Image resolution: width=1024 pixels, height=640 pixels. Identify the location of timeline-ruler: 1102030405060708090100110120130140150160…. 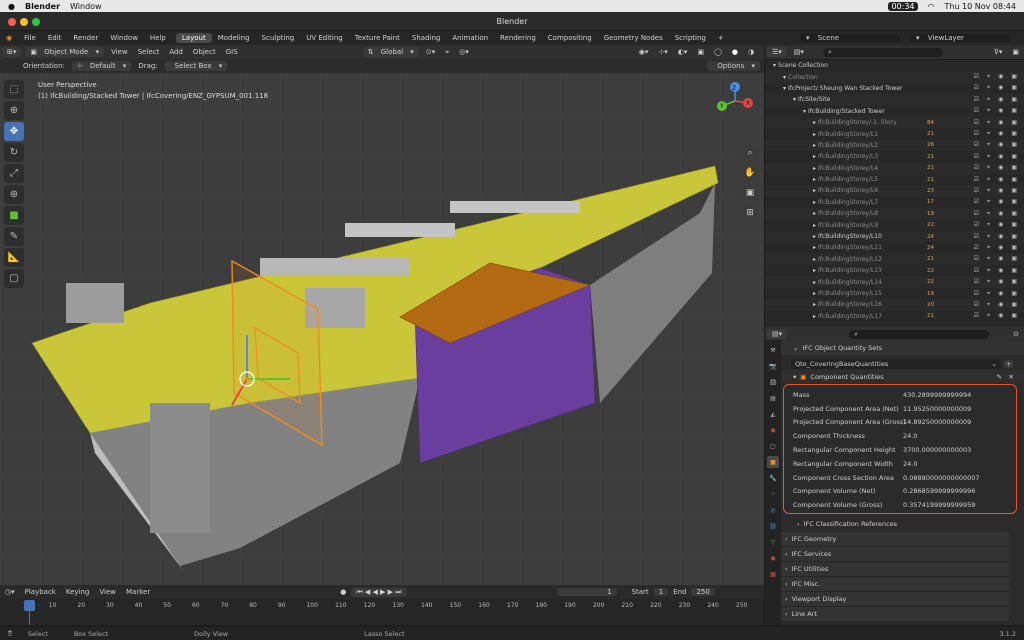
(382, 605).